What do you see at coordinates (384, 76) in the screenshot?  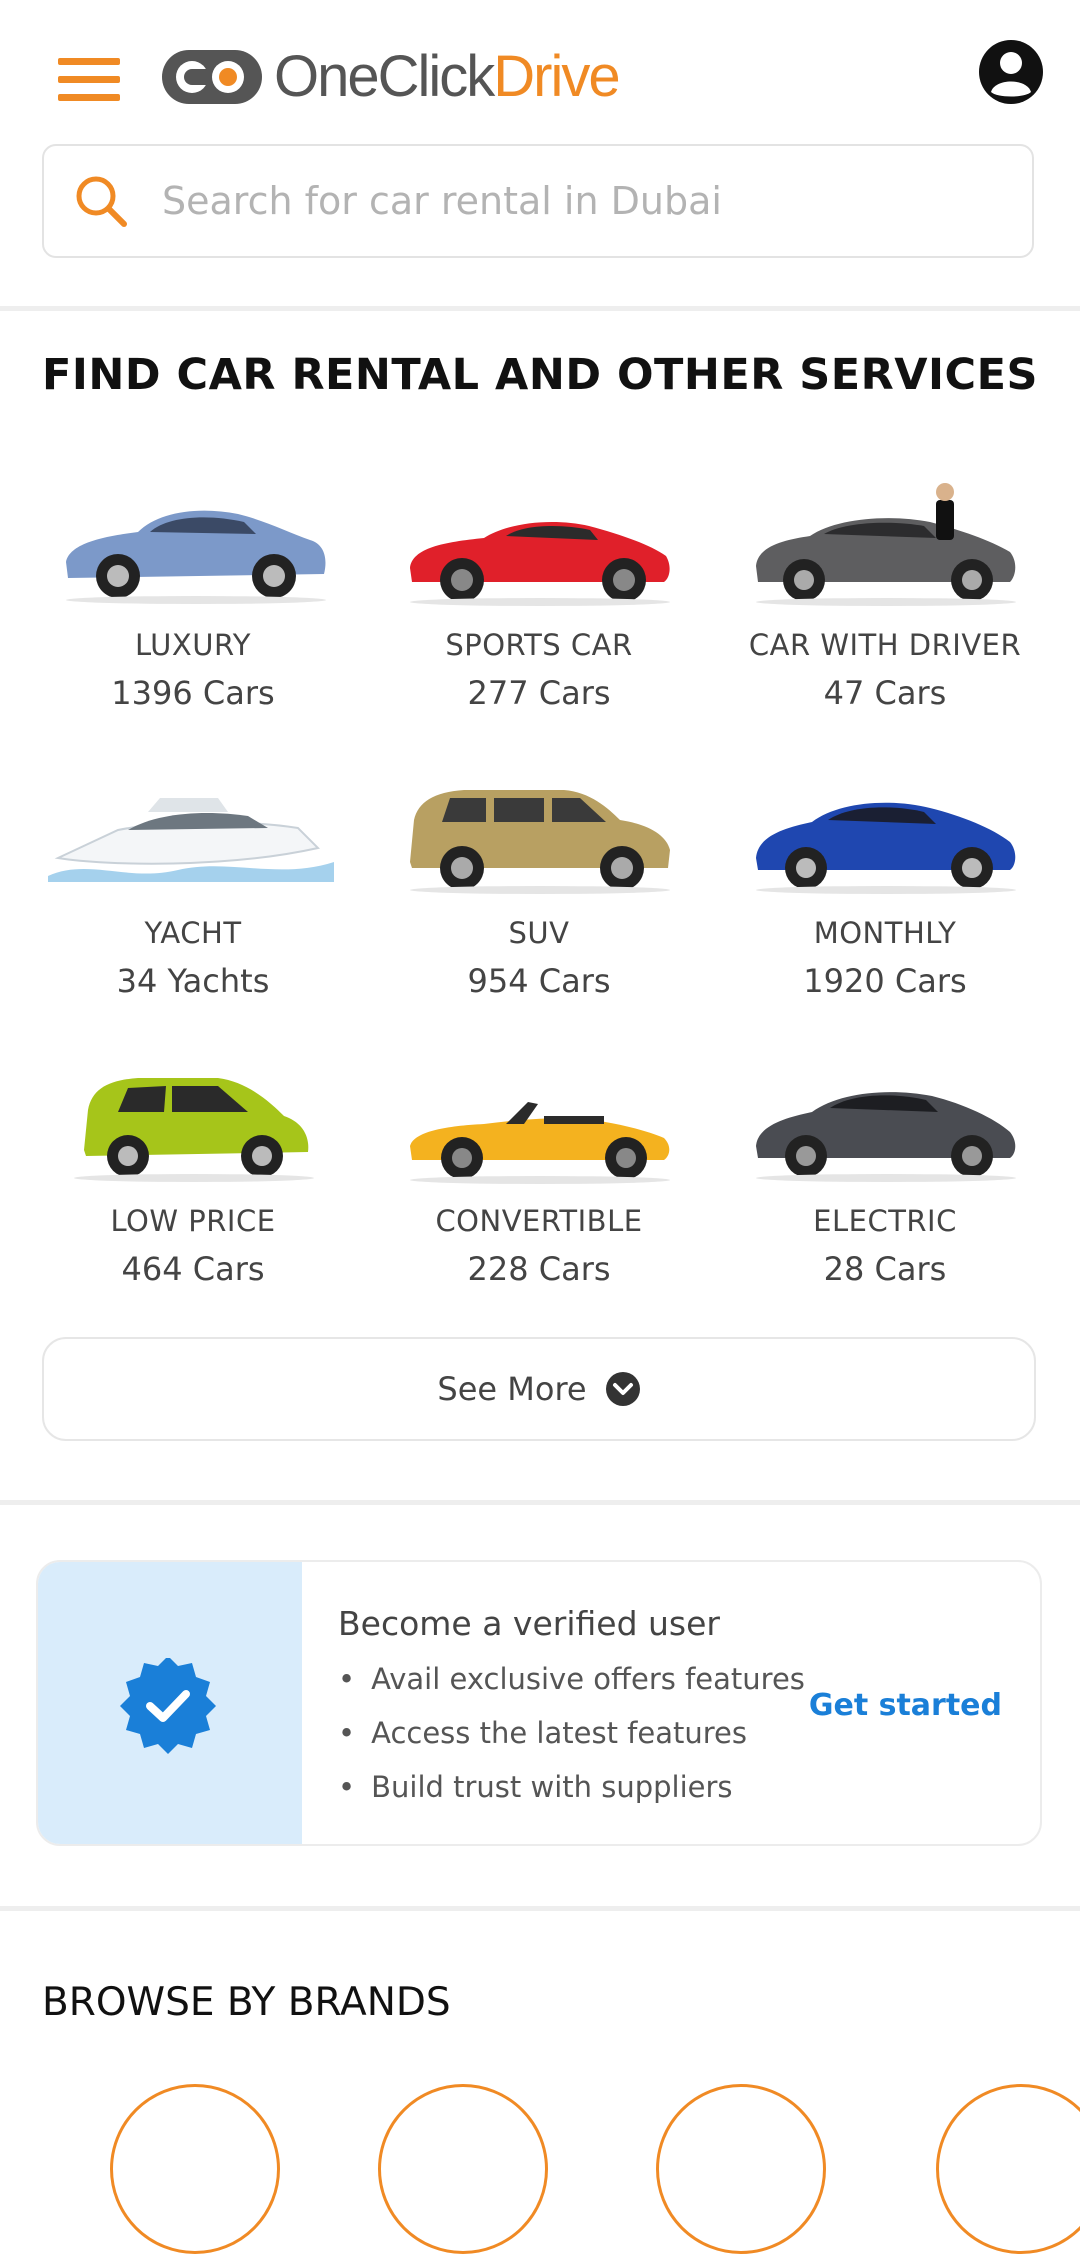 I see `logo-text-oneclick: OneClick` at bounding box center [384, 76].